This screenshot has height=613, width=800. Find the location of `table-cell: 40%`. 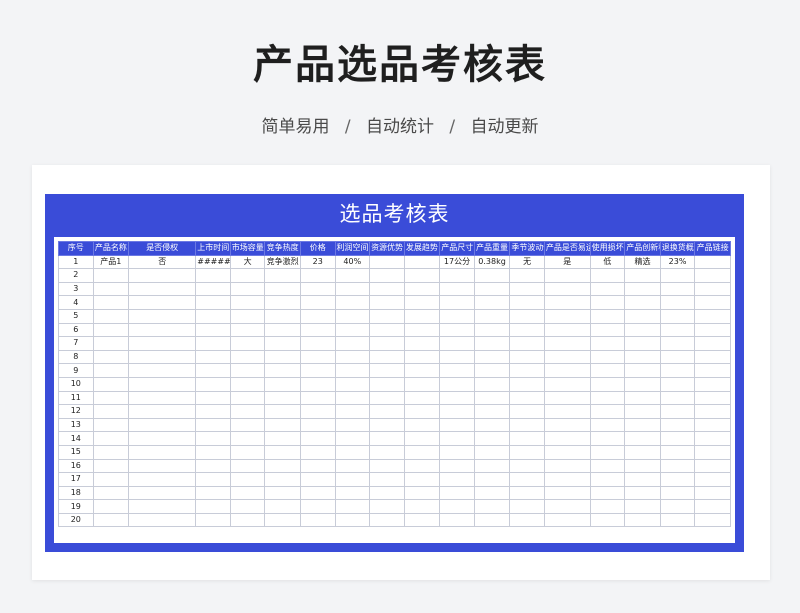

table-cell: 40% is located at coordinates (352, 262).